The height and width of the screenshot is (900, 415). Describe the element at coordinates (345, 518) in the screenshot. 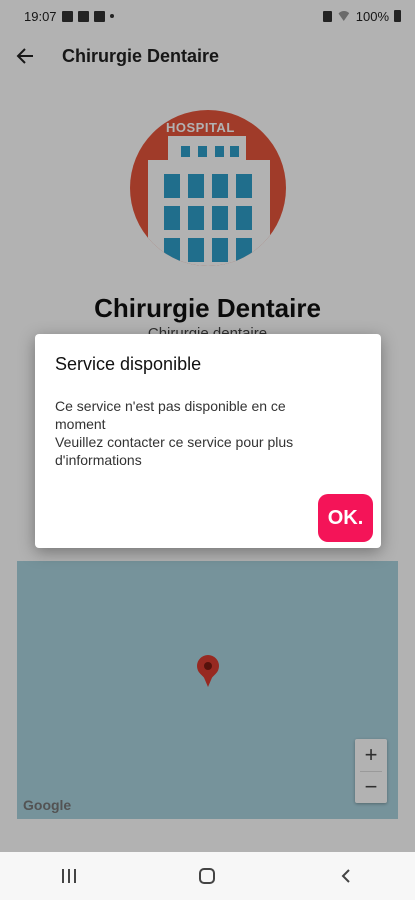

I see `ok-button: OK.` at that location.